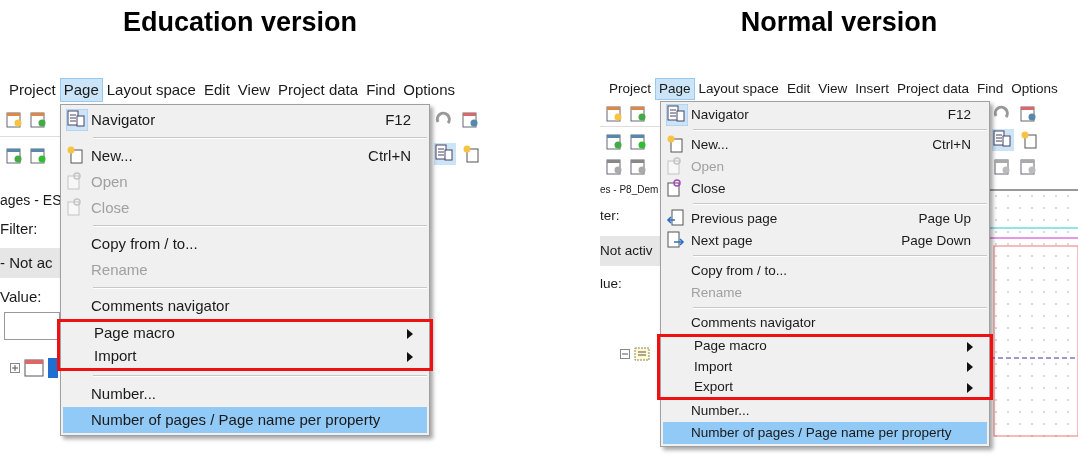  What do you see at coordinates (15, 368) in the screenshot?
I see `expand-icon` at bounding box center [15, 368].